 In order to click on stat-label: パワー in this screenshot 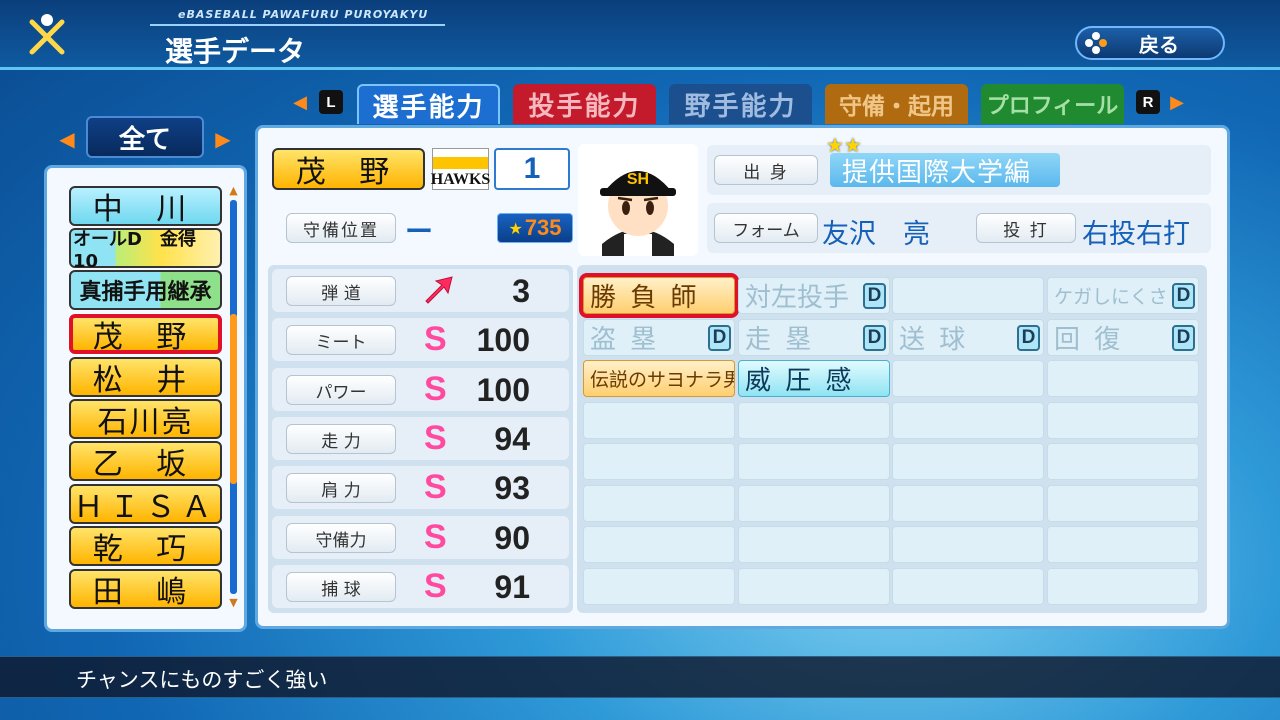, I will do `click(341, 390)`.